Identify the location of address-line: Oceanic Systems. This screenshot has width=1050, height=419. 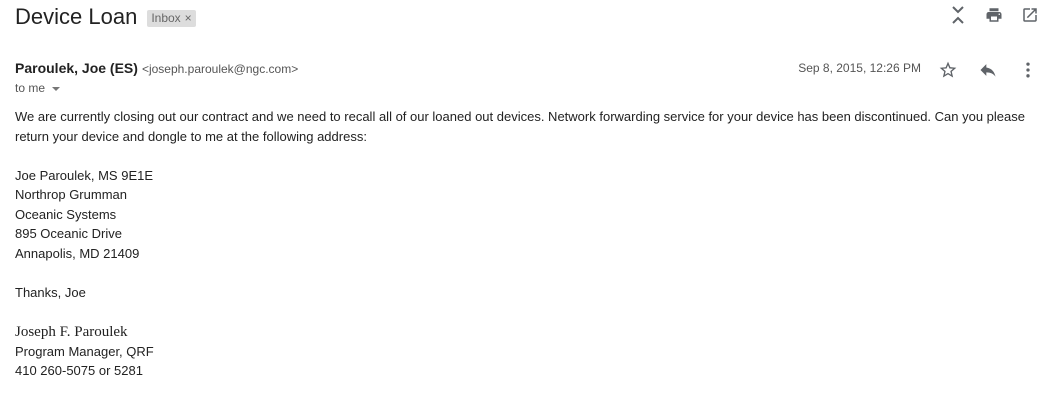
(66, 214).